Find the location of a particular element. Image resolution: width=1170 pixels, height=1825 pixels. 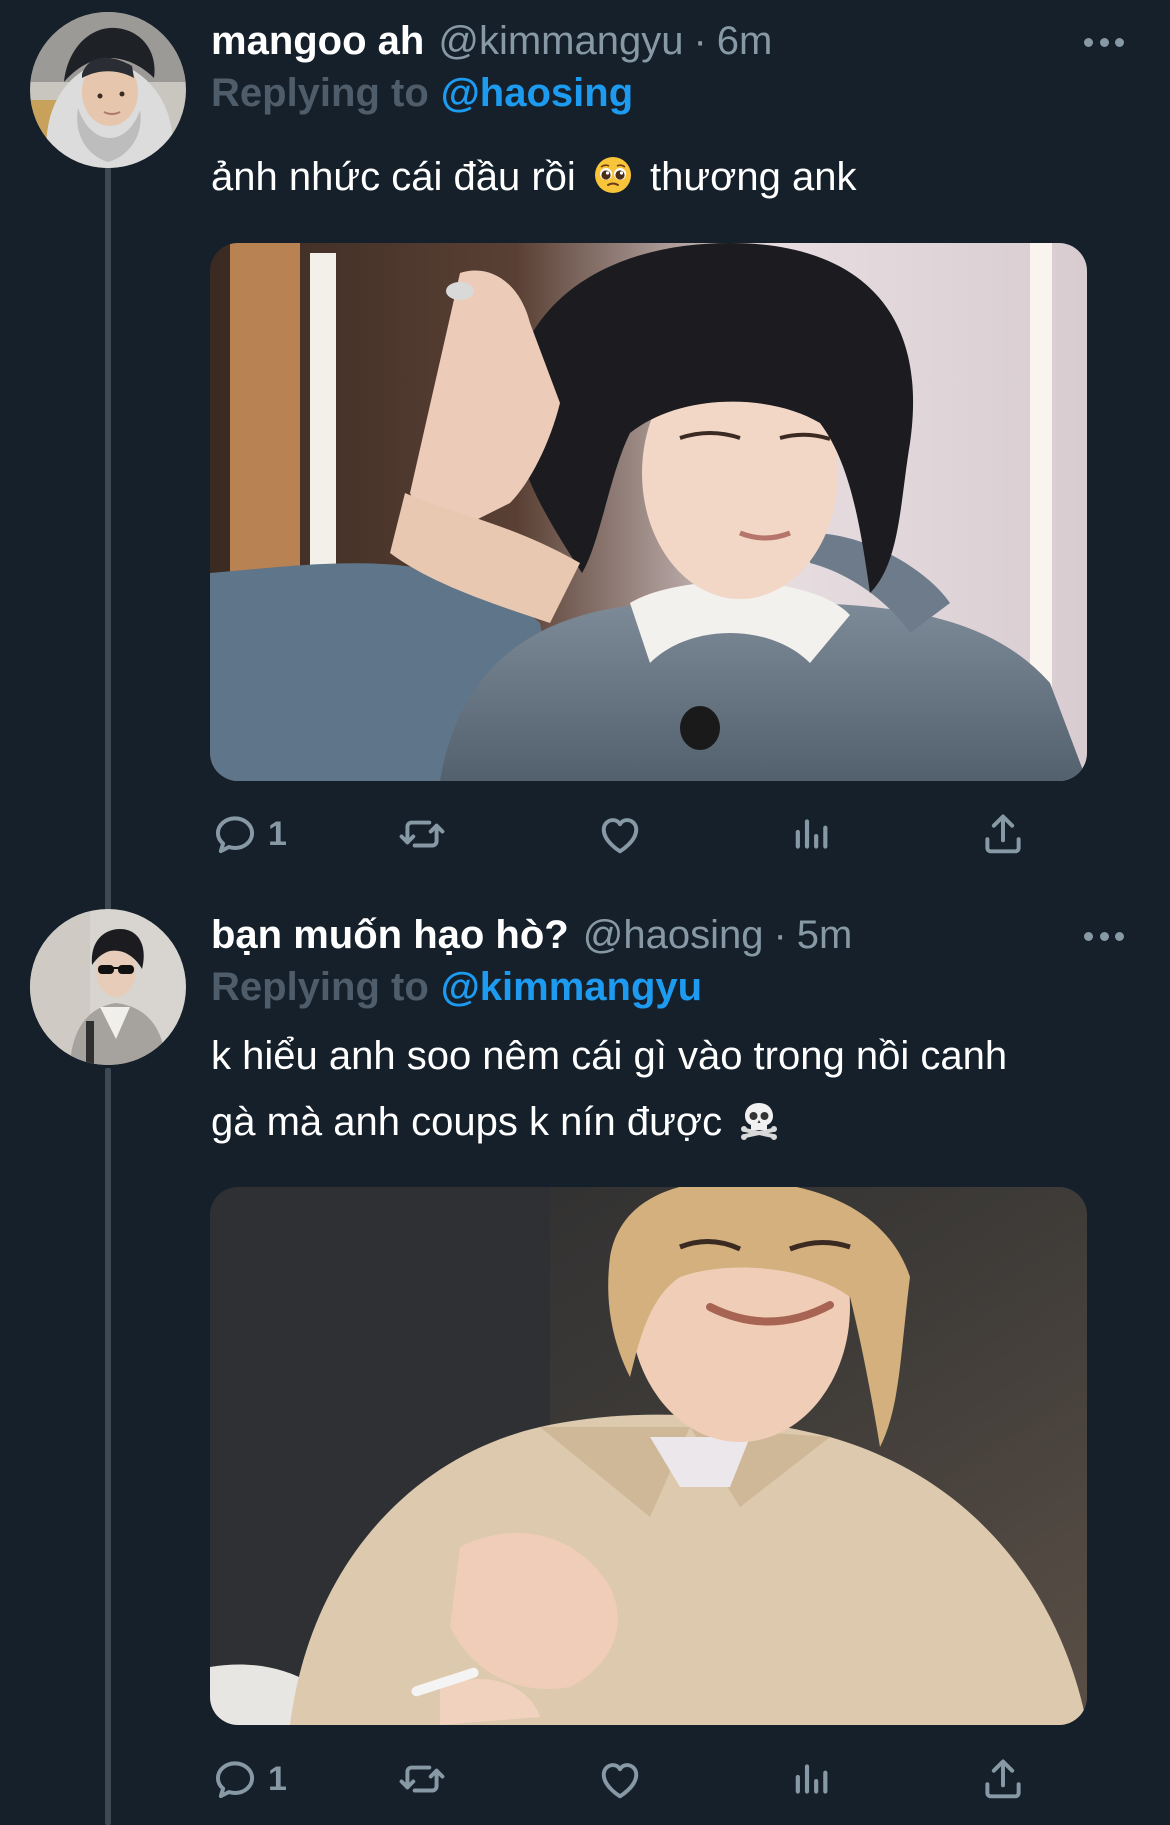

tweet-text: ảnh nhức cái đầu rồi thương ank is located at coordinates (671, 177).